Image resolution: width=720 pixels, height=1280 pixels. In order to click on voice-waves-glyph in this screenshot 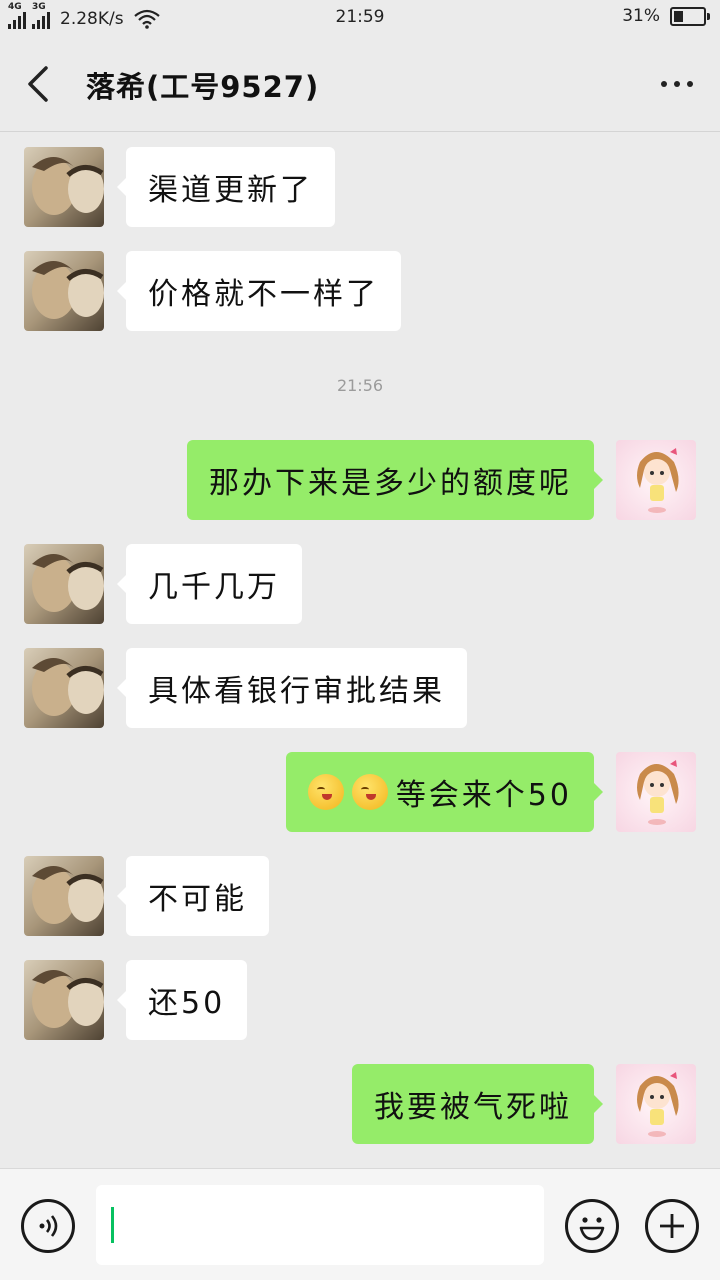, I will do `click(48, 1226)`.